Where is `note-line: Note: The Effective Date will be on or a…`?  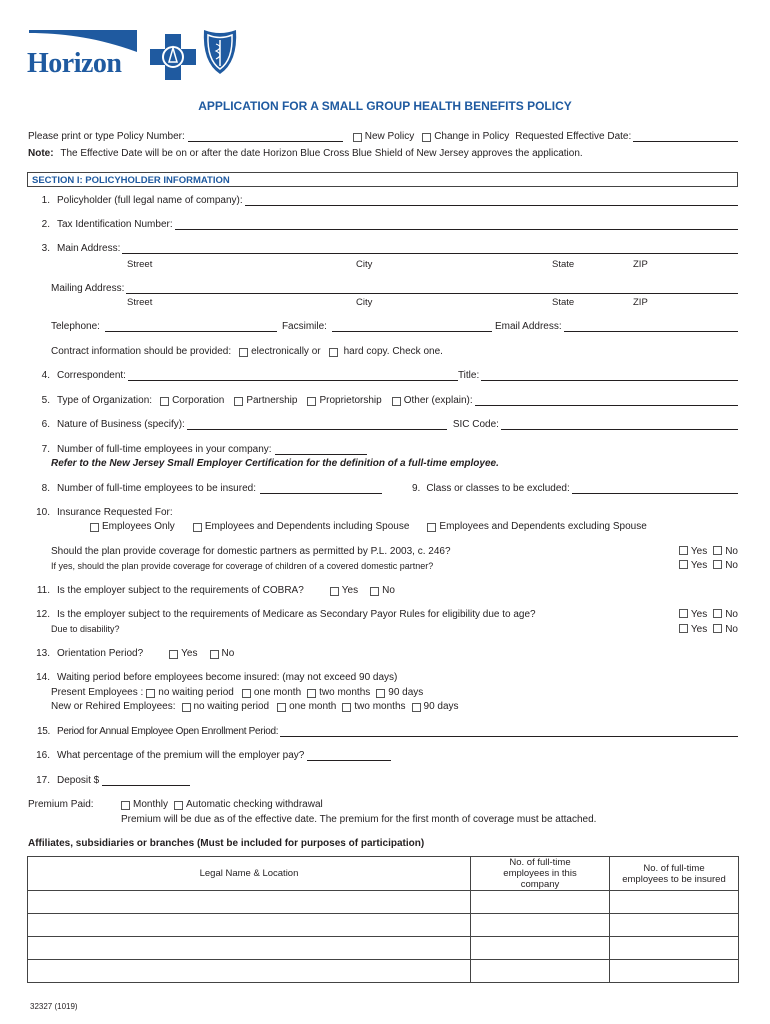 note-line: Note: The Effective Date will be on or a… is located at coordinates (305, 153).